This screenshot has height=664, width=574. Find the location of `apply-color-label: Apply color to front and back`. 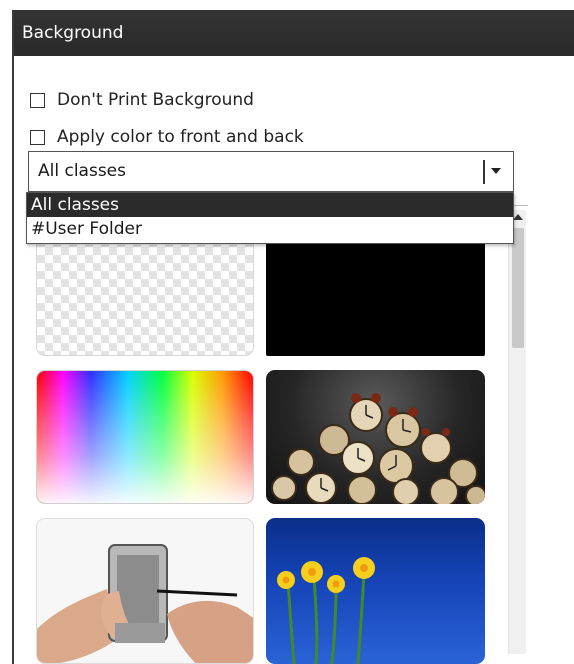

apply-color-label: Apply color to front and back is located at coordinates (180, 137).